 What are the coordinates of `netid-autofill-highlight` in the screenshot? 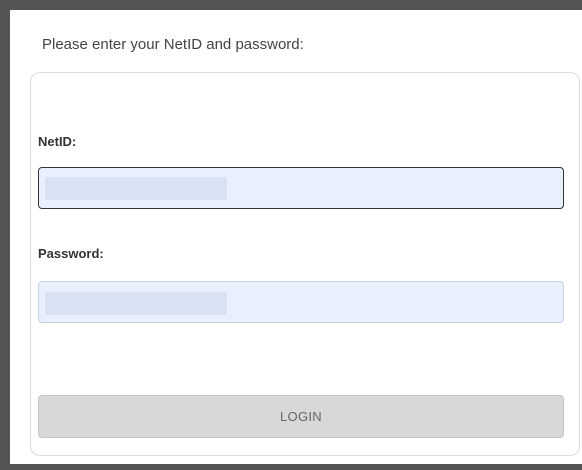 It's located at (136, 188).